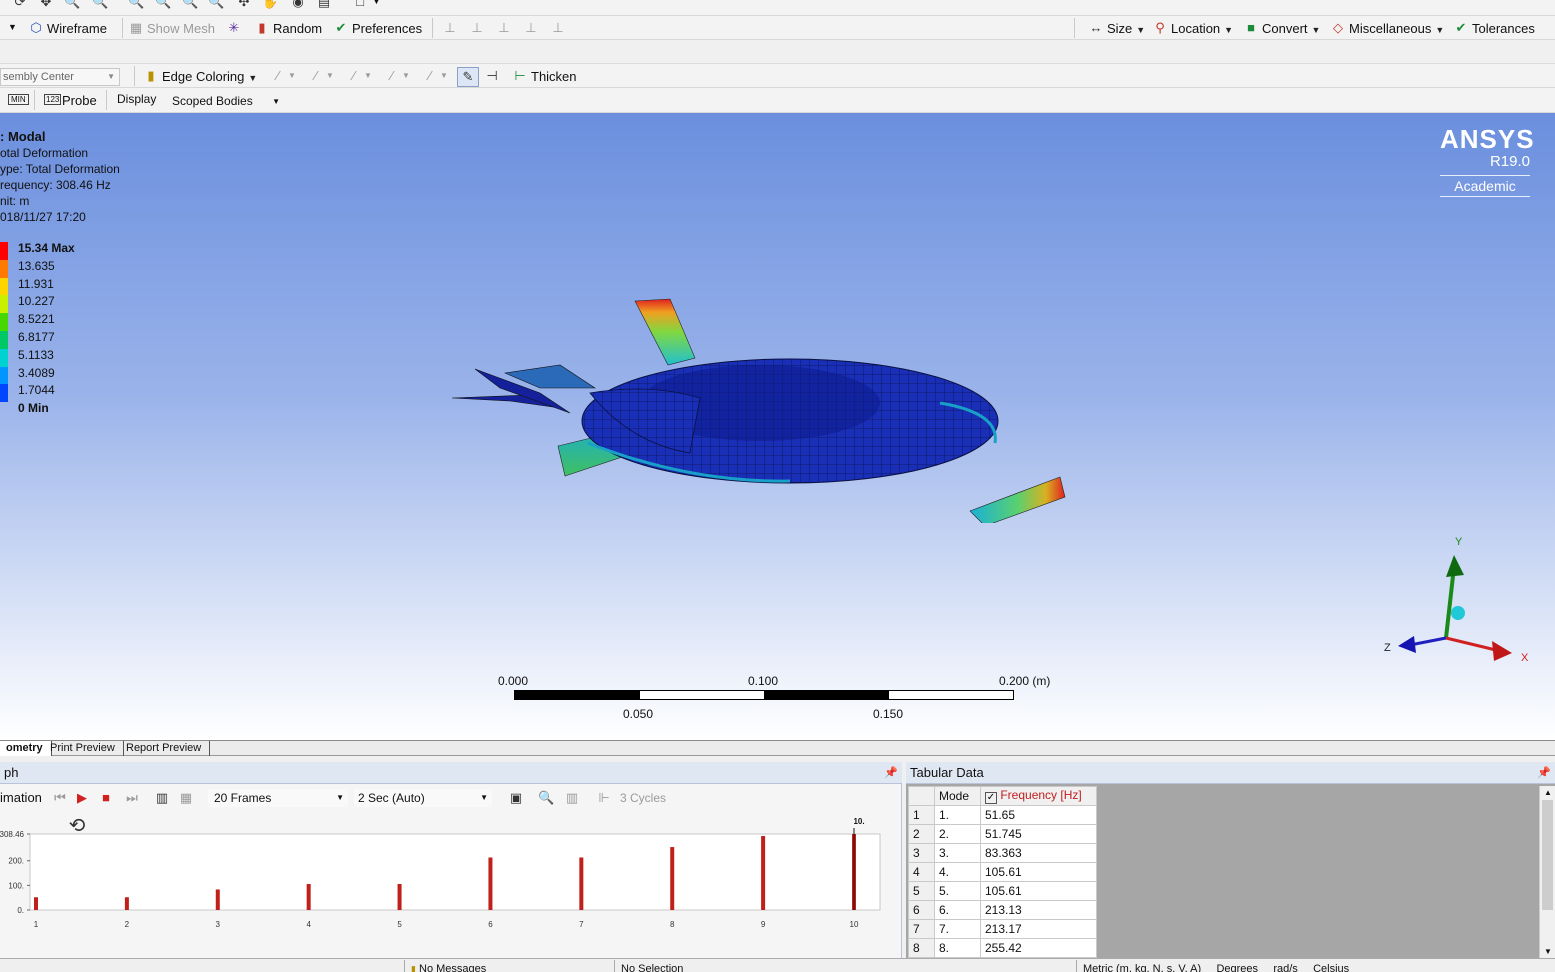  What do you see at coordinates (430, 76) in the screenshot?
I see `edge-display-icon-5: ⁄` at bounding box center [430, 76].